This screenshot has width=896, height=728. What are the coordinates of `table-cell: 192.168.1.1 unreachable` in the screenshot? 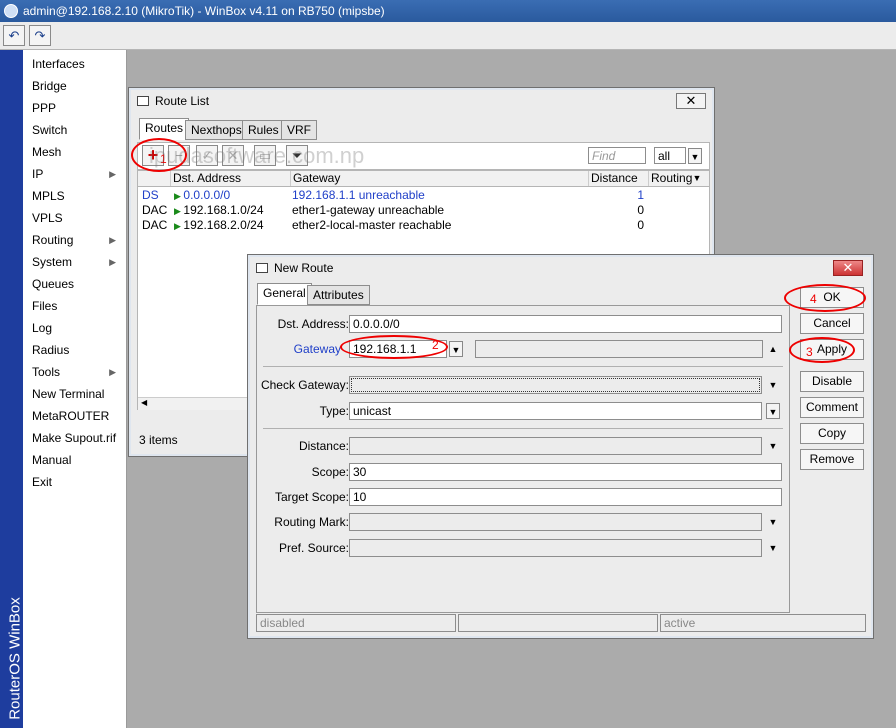 It's located at (439, 195).